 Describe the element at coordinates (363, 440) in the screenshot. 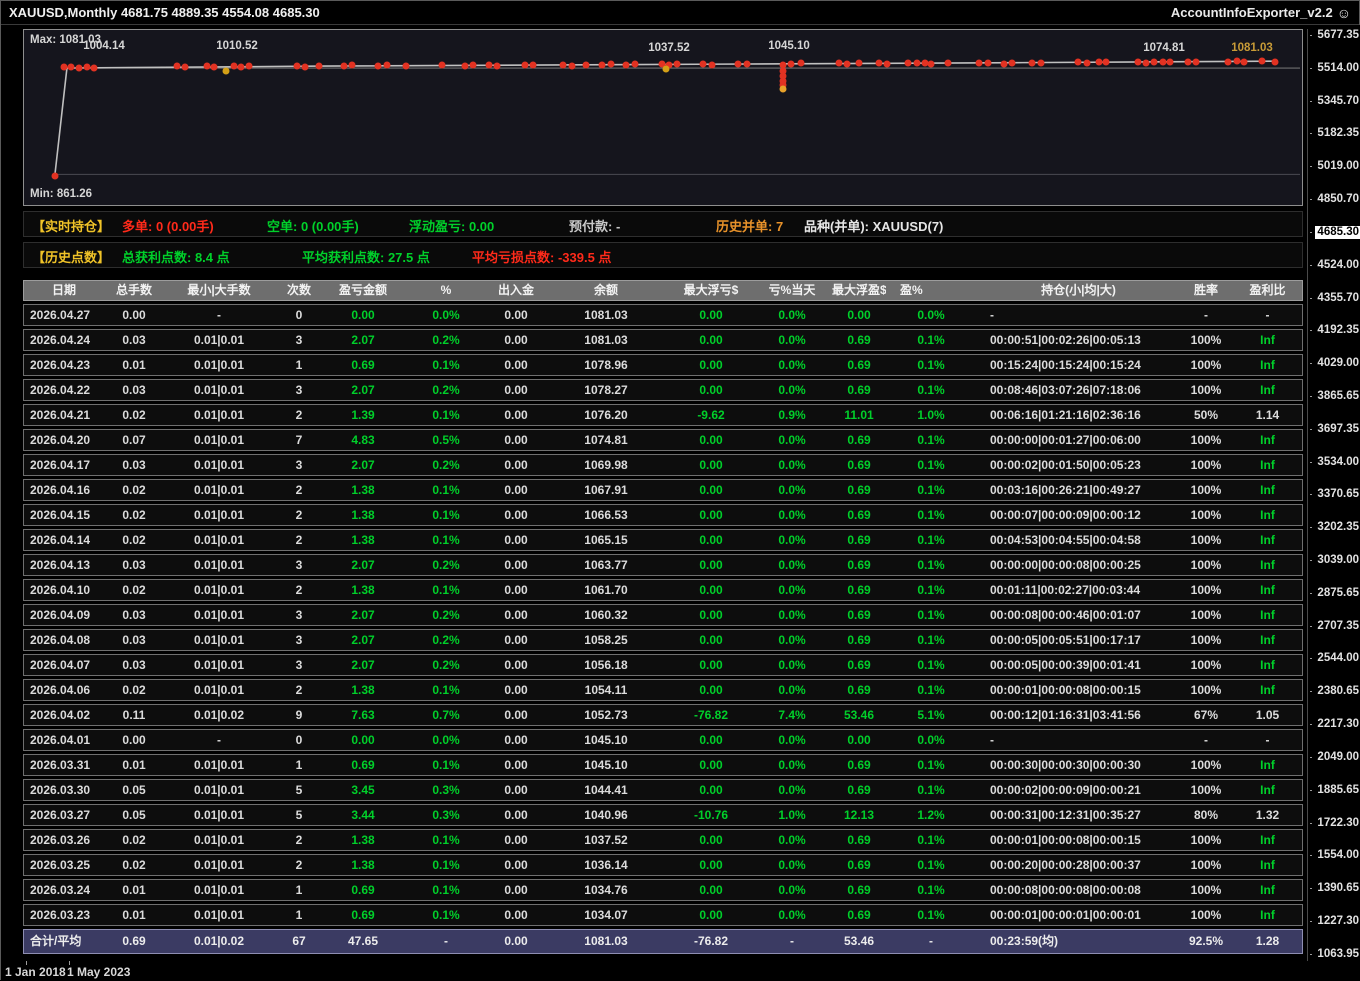

I see `cell-profit: 4.83` at that location.